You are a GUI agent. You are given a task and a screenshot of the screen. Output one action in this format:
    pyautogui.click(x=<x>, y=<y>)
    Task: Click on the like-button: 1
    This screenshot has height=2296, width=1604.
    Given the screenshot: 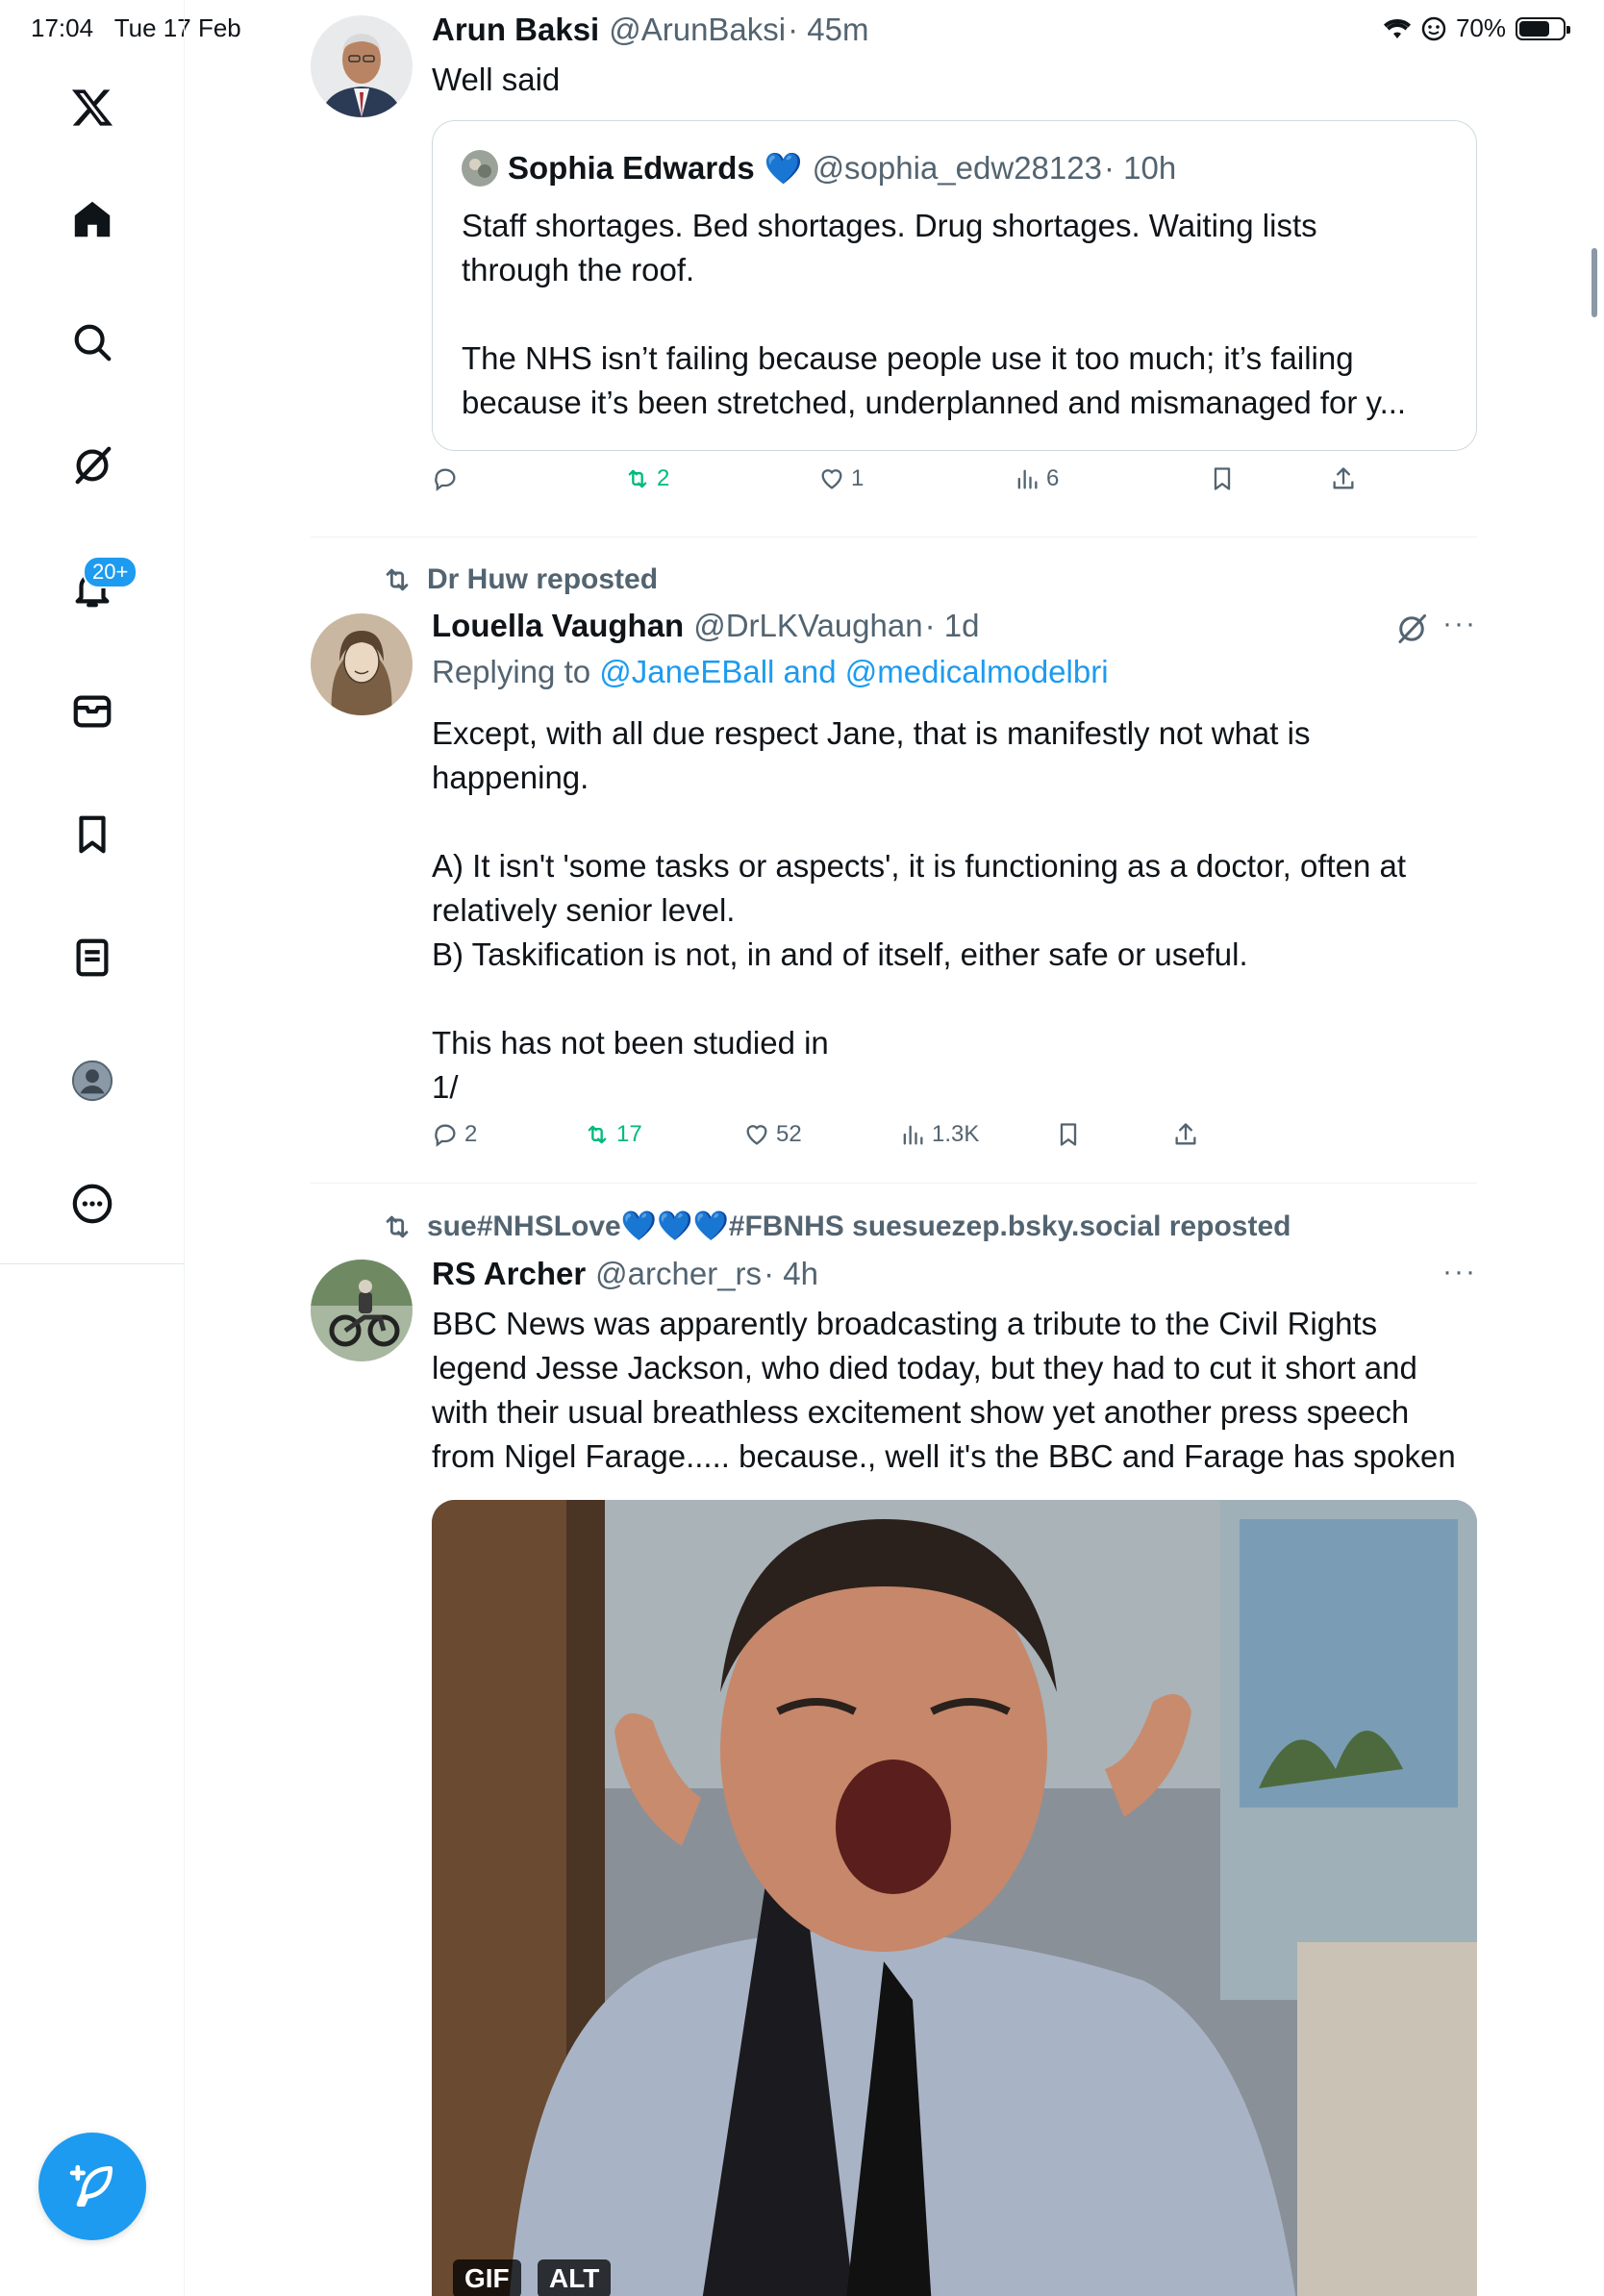 What is the action you would take?
    pyautogui.click(x=841, y=478)
    